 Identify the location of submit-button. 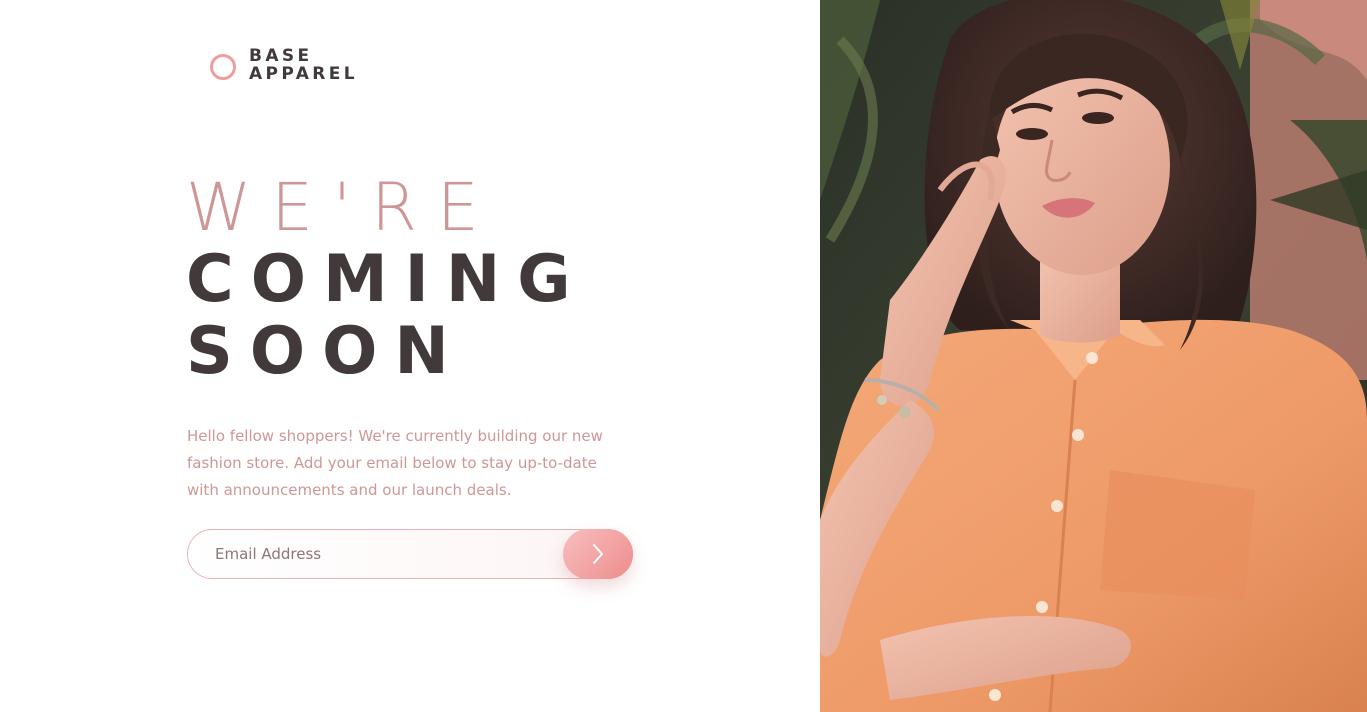
(598, 554).